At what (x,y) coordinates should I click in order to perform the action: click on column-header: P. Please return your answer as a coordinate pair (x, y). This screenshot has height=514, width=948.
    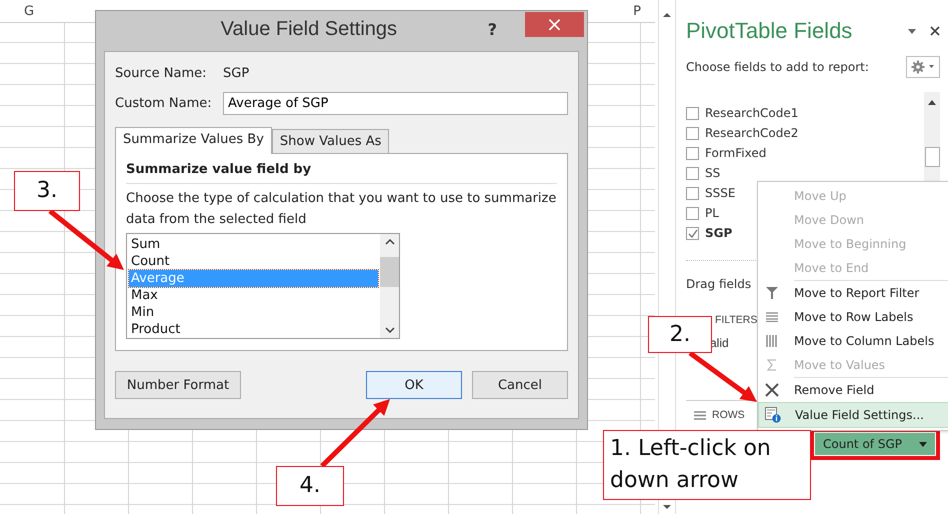
    Looking at the image, I should click on (637, 11).